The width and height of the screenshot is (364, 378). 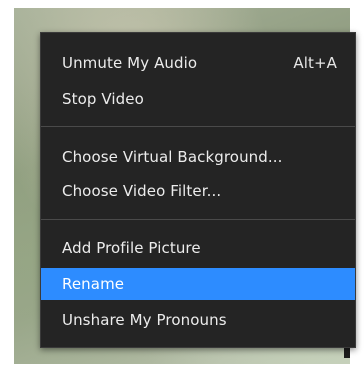 I want to click on menu-item-label: Rename, so click(x=93, y=284).